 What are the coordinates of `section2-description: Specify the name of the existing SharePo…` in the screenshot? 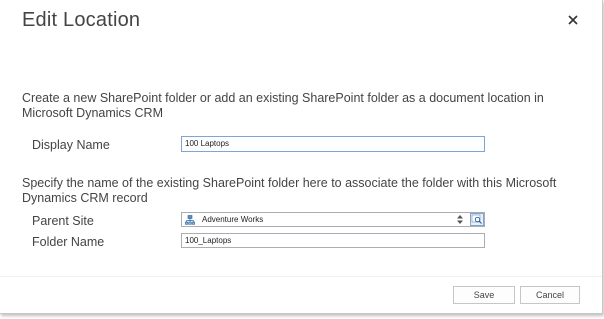 It's located at (289, 190).